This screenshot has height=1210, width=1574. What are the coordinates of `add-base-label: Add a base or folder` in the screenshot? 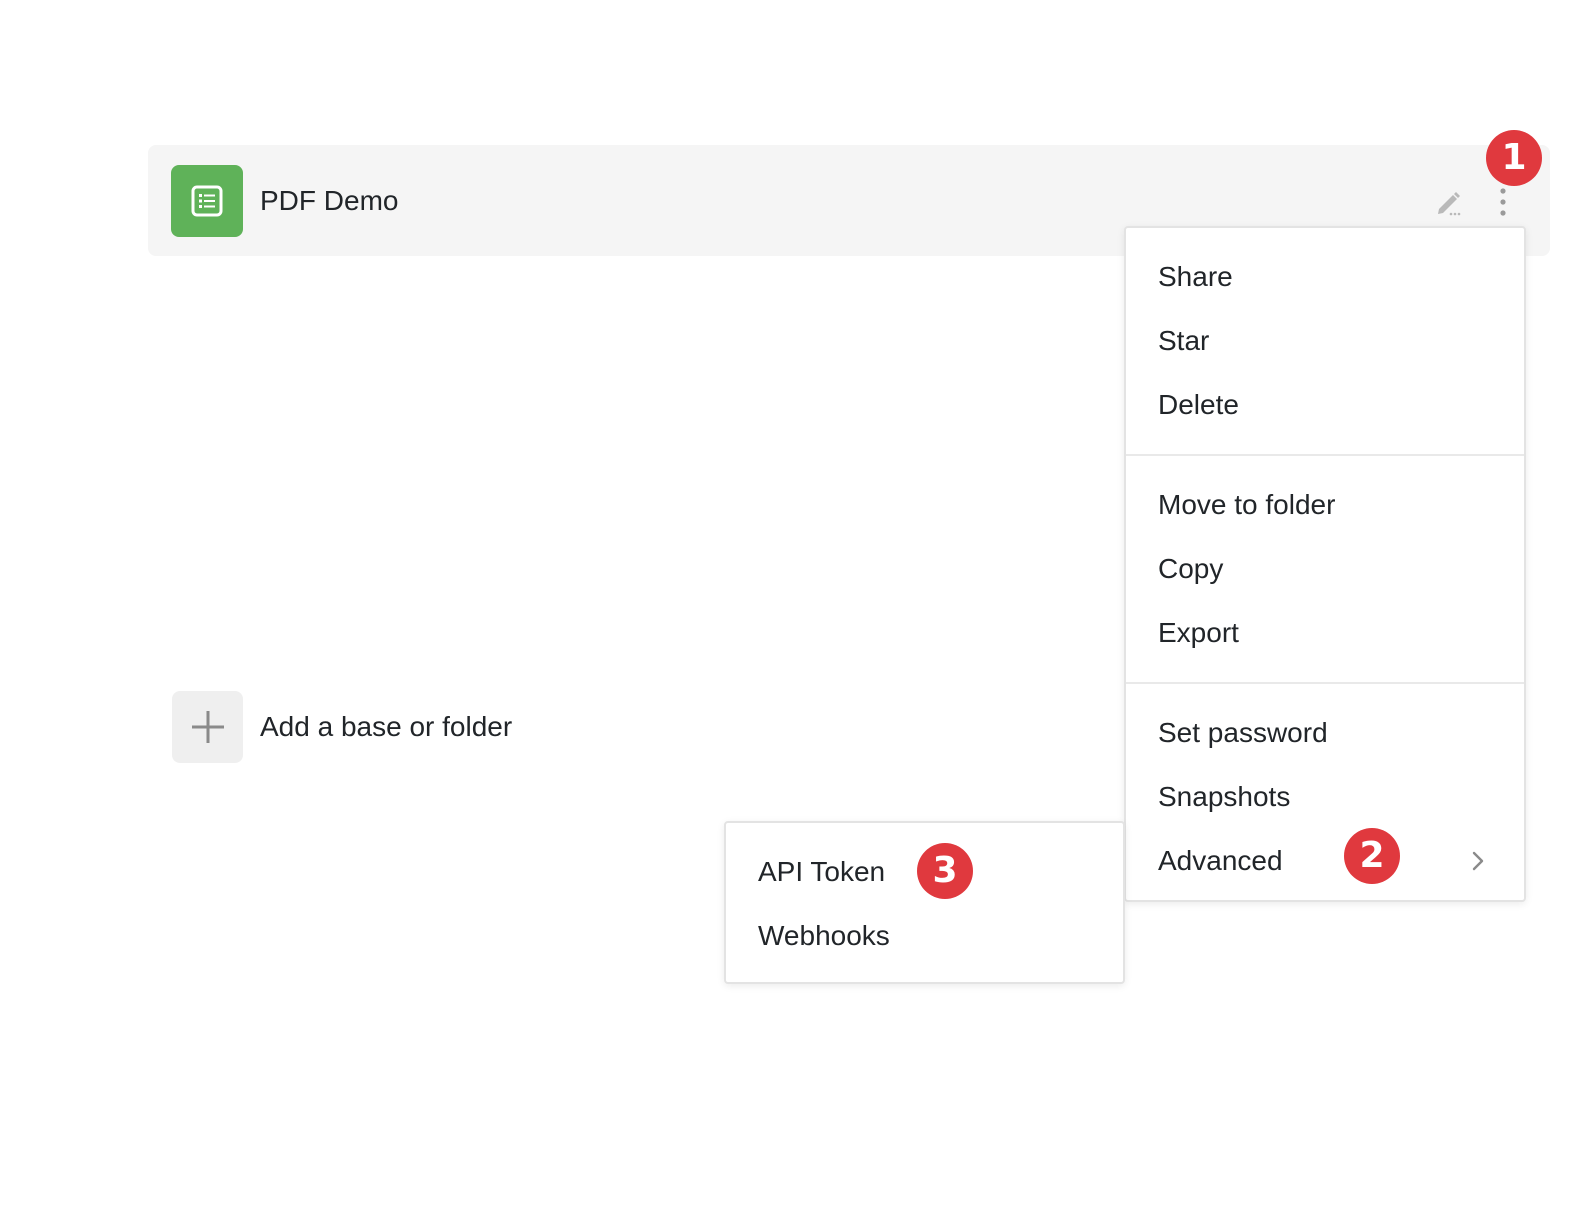 It's located at (386, 727).